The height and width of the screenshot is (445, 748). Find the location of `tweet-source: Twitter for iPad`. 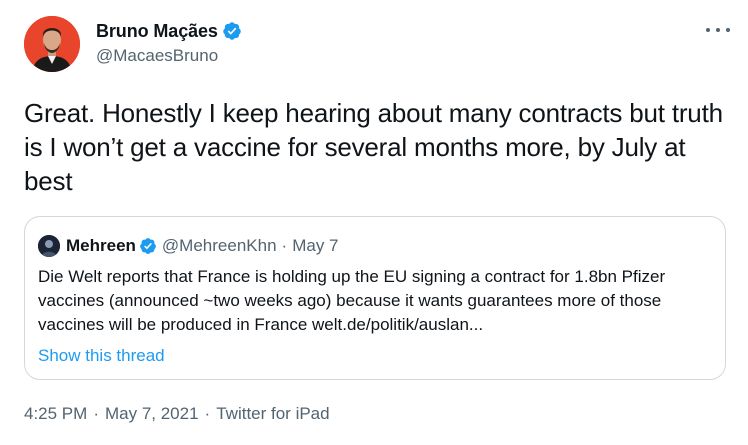

tweet-source: Twitter for iPad is located at coordinates (272, 414).